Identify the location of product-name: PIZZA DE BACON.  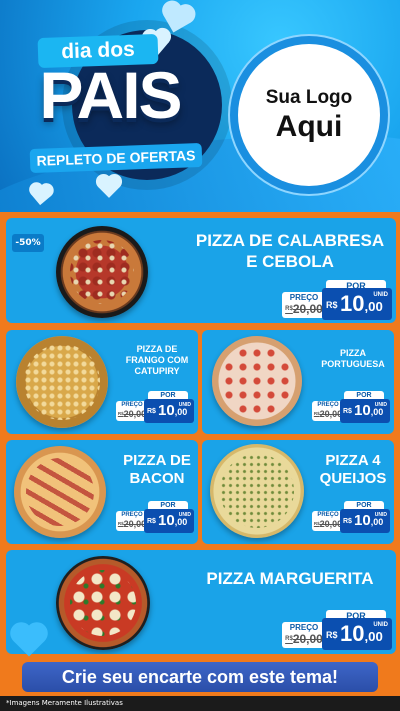
(157, 469).